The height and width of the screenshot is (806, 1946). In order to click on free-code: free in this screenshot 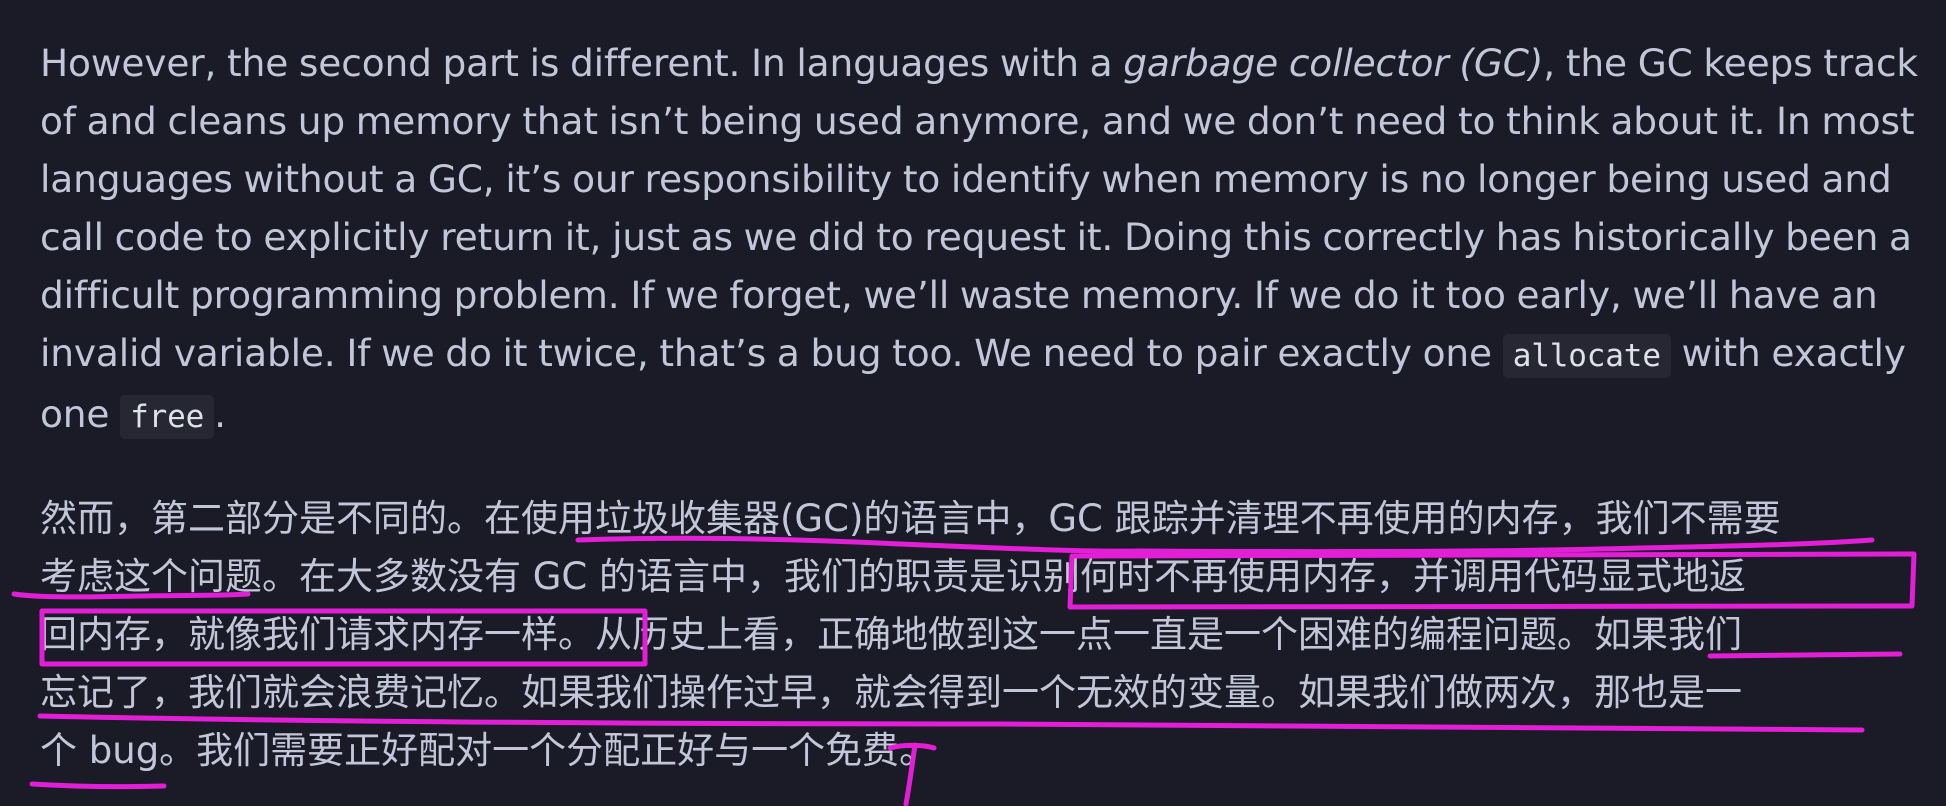, I will do `click(167, 417)`.